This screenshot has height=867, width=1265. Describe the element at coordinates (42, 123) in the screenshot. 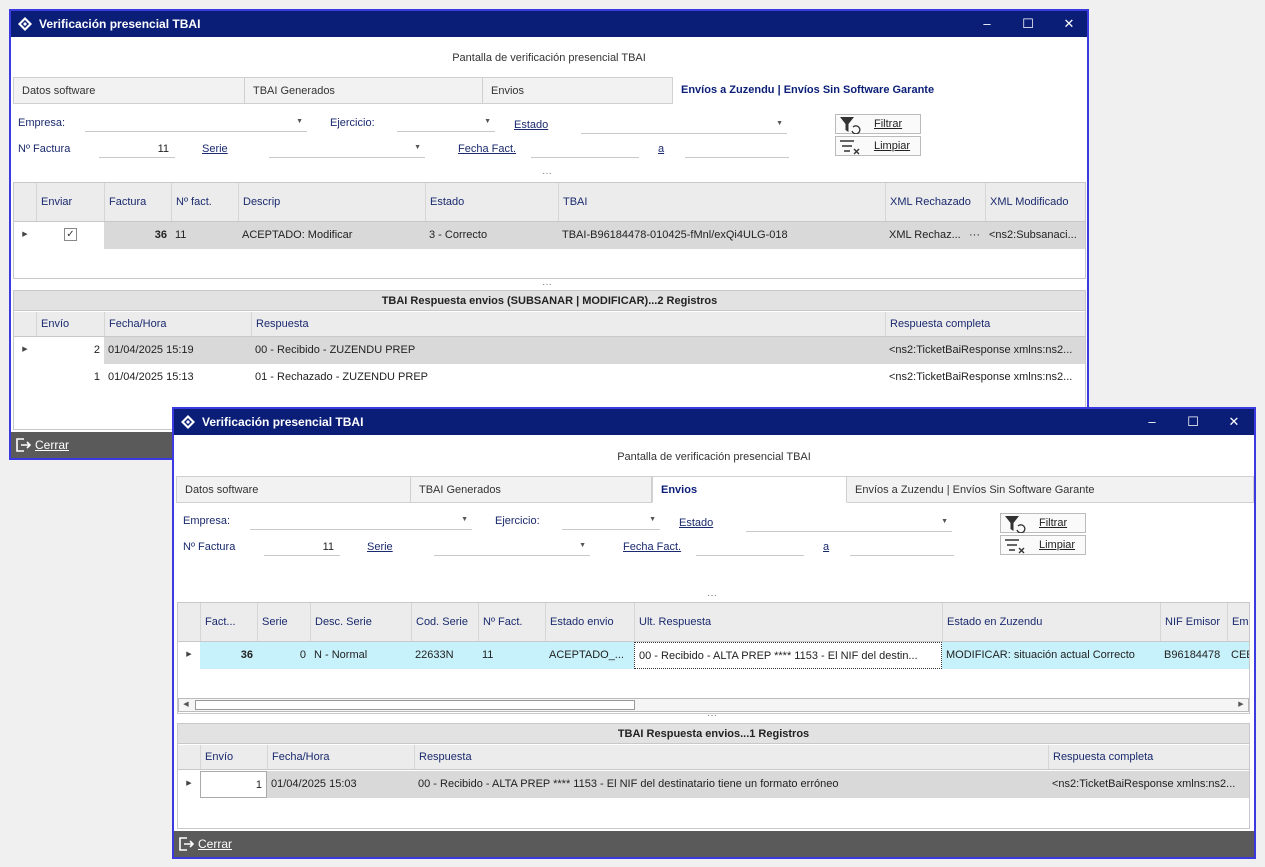

I see `empresa-label: Empresa:` at that location.